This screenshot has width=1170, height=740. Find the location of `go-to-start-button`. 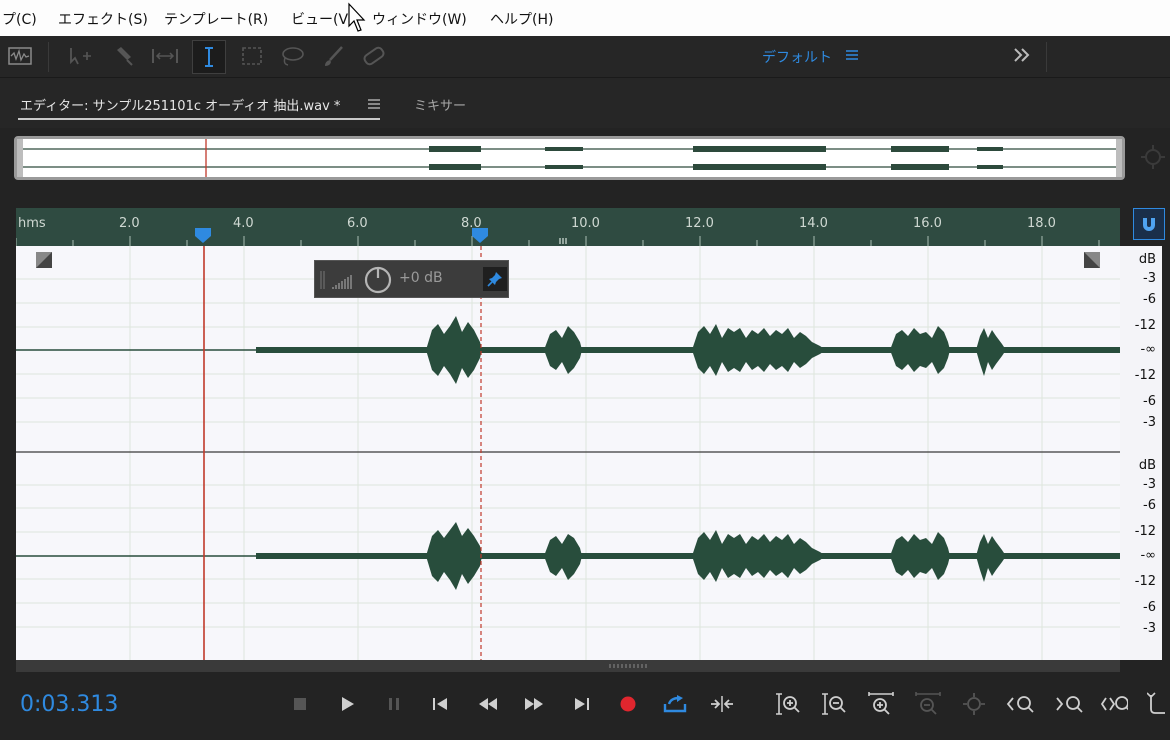

go-to-start-button is located at coordinates (440, 704).